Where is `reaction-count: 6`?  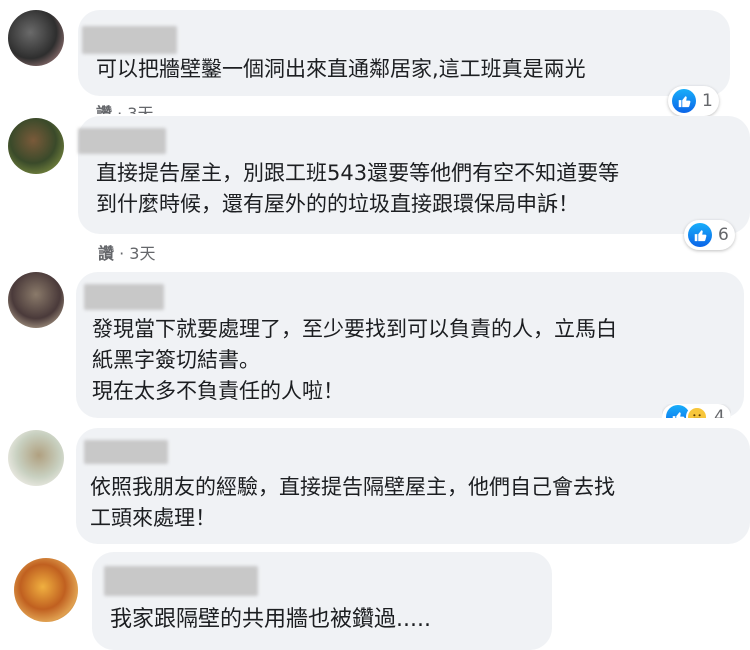 reaction-count: 6 is located at coordinates (723, 235).